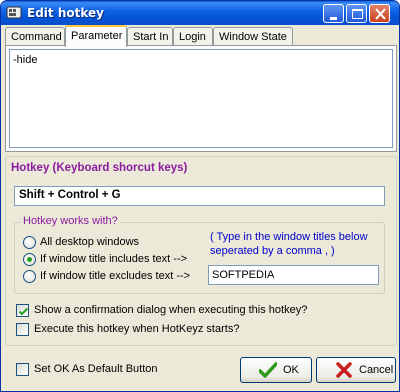  What do you see at coordinates (200, 13) in the screenshot?
I see `title-bar: Edit hotkey` at bounding box center [200, 13].